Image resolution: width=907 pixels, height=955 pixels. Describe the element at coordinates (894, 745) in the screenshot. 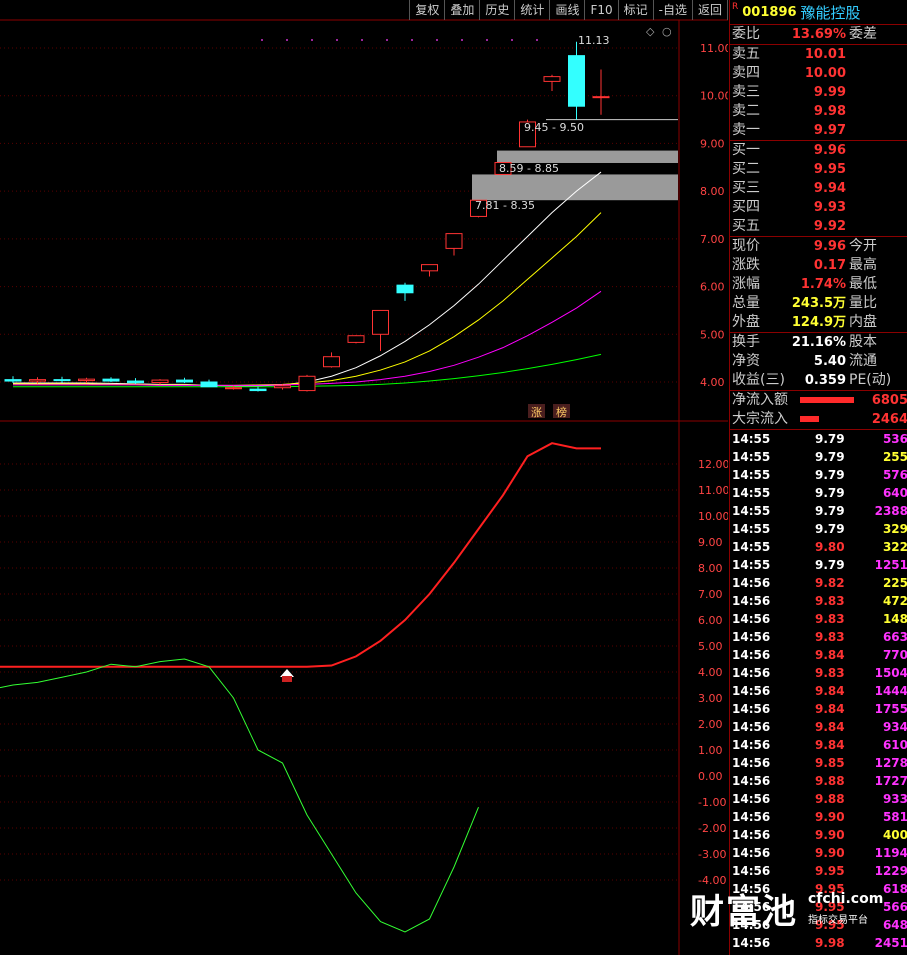

I see `tick-volume: 610` at that location.